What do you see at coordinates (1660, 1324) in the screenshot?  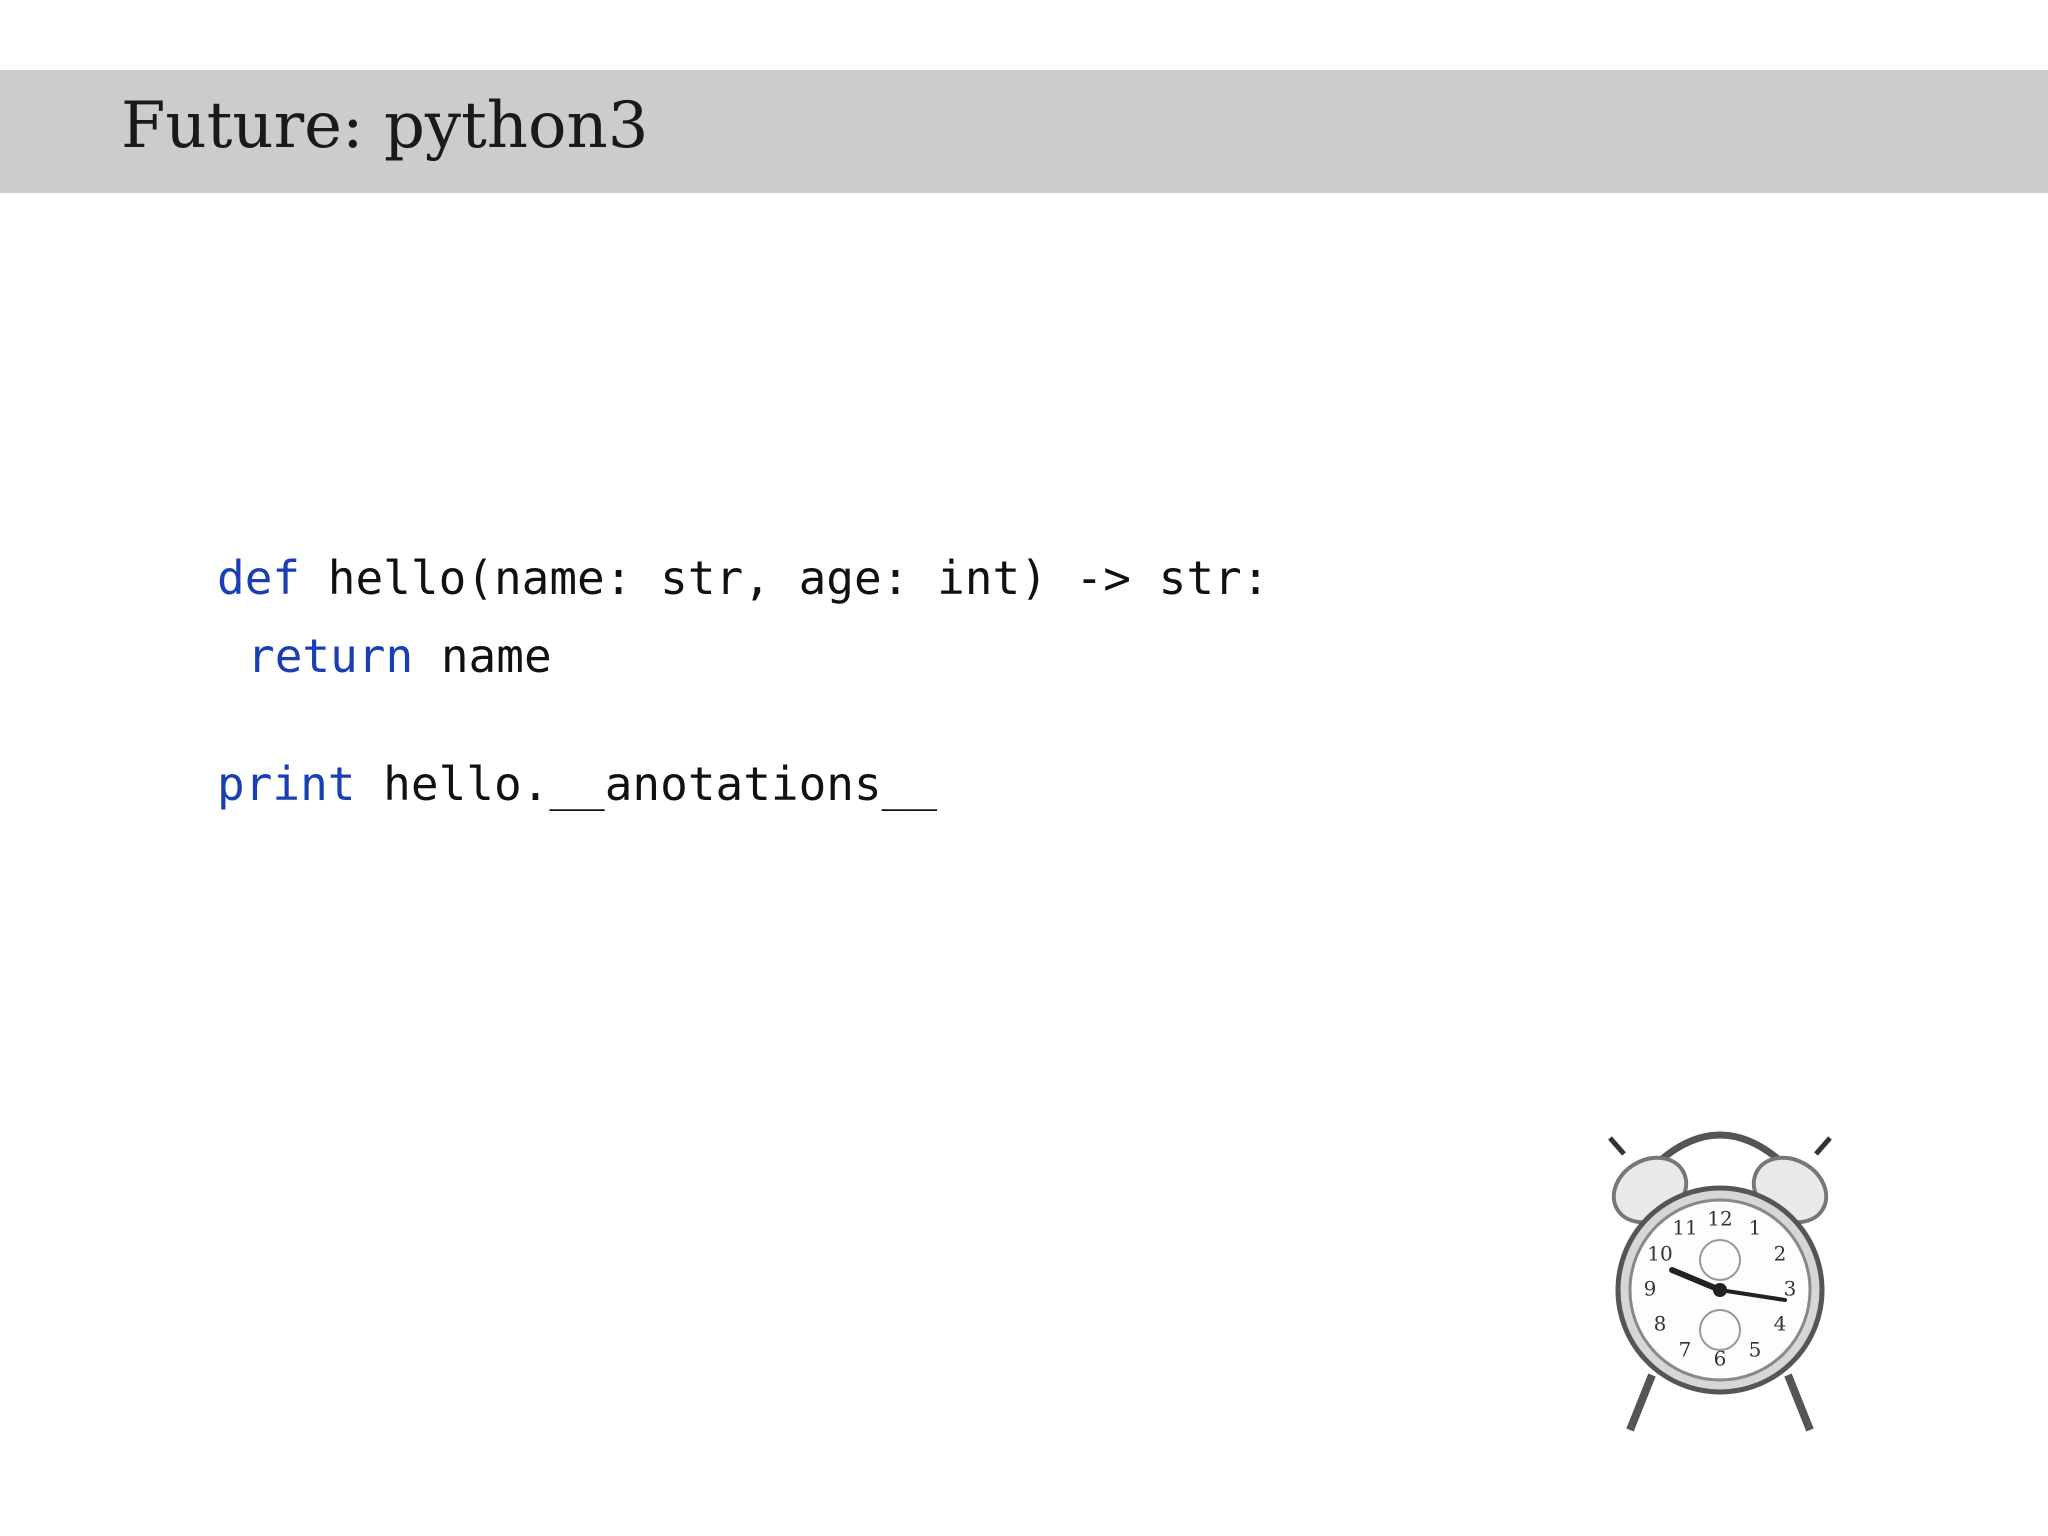 I see `dial-8: 8` at bounding box center [1660, 1324].